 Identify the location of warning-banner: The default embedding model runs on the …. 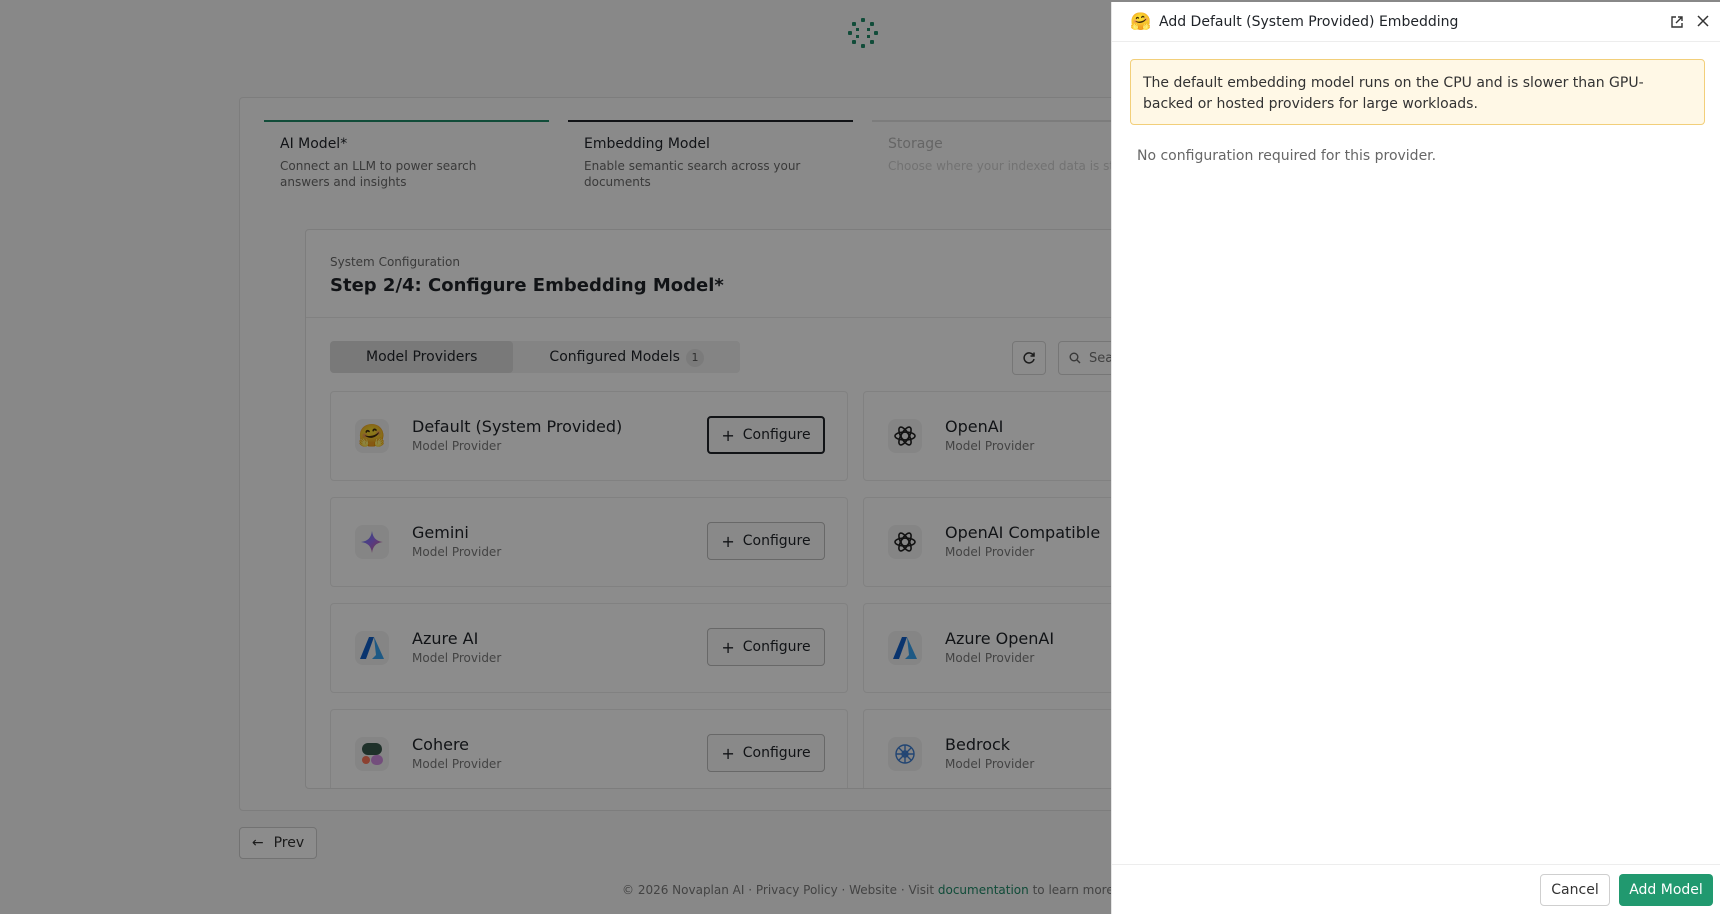
(1417, 92).